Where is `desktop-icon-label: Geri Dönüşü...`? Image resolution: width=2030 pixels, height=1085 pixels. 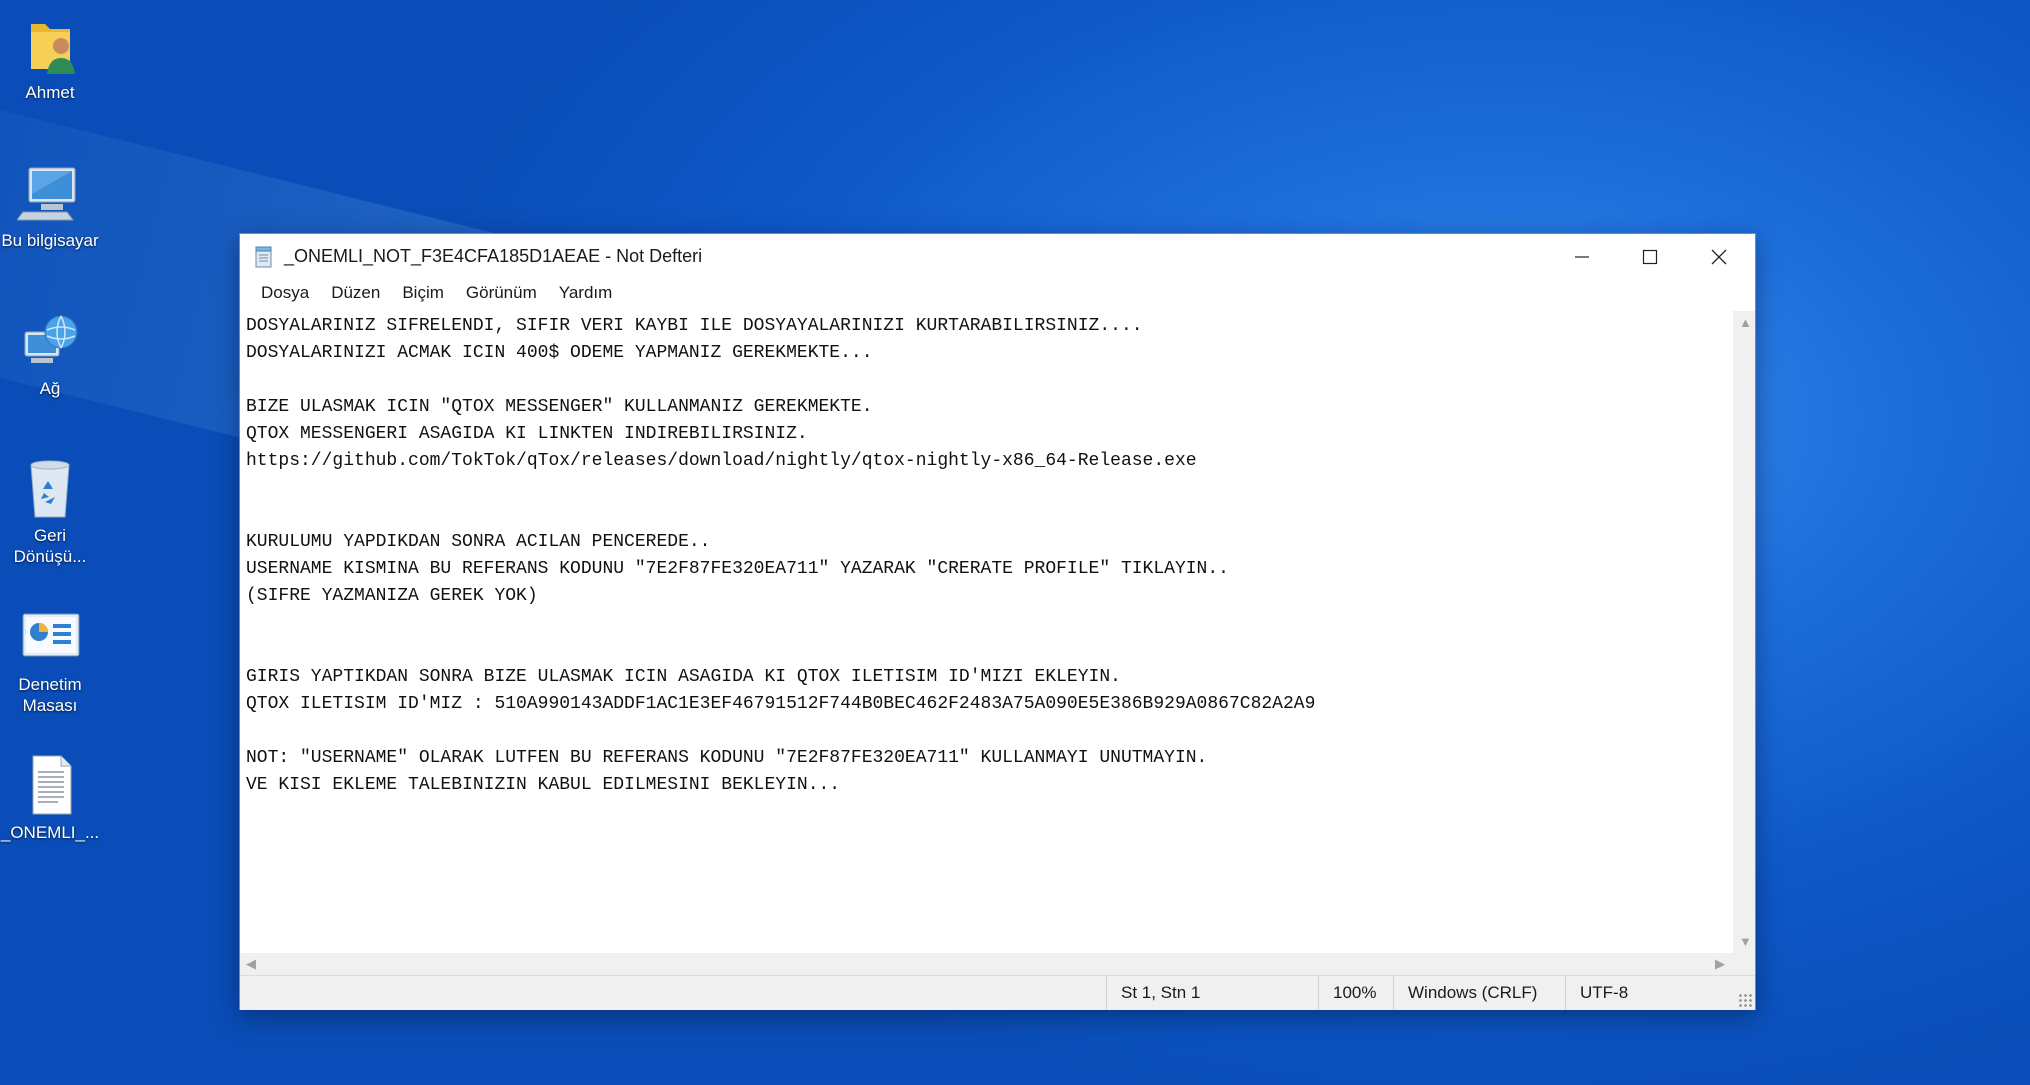
desktop-icon-label: Geri Dönüşü... is located at coordinates (50, 546).